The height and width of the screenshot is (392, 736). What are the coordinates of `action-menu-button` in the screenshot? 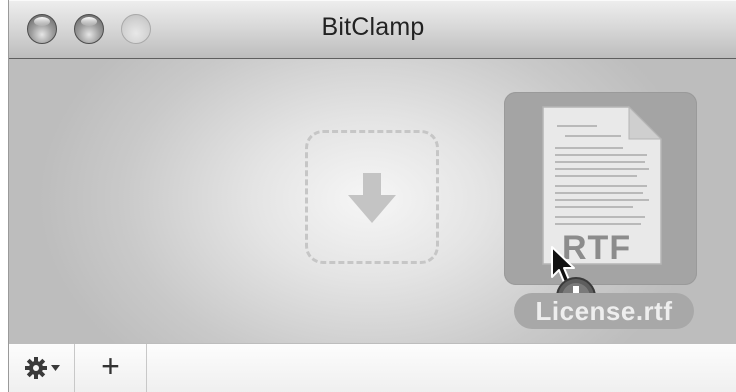 It's located at (42, 368).